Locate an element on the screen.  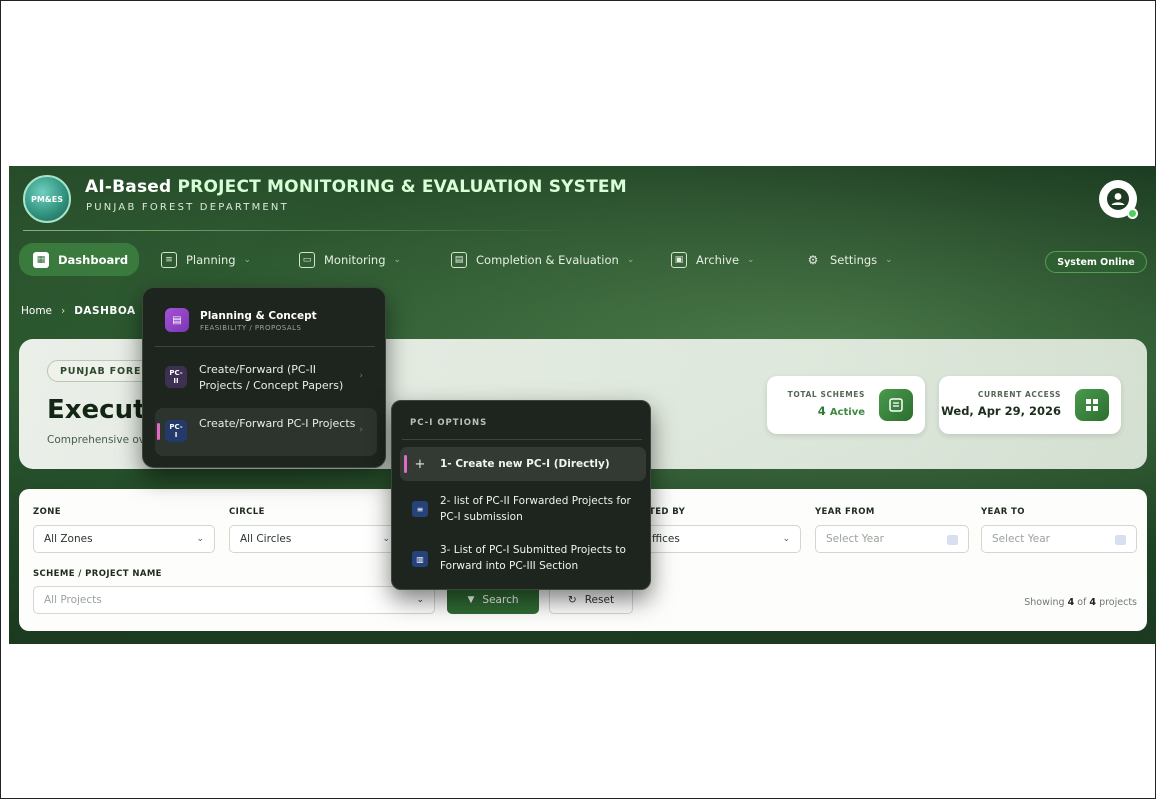
showing-mid: of is located at coordinates (1082, 602).